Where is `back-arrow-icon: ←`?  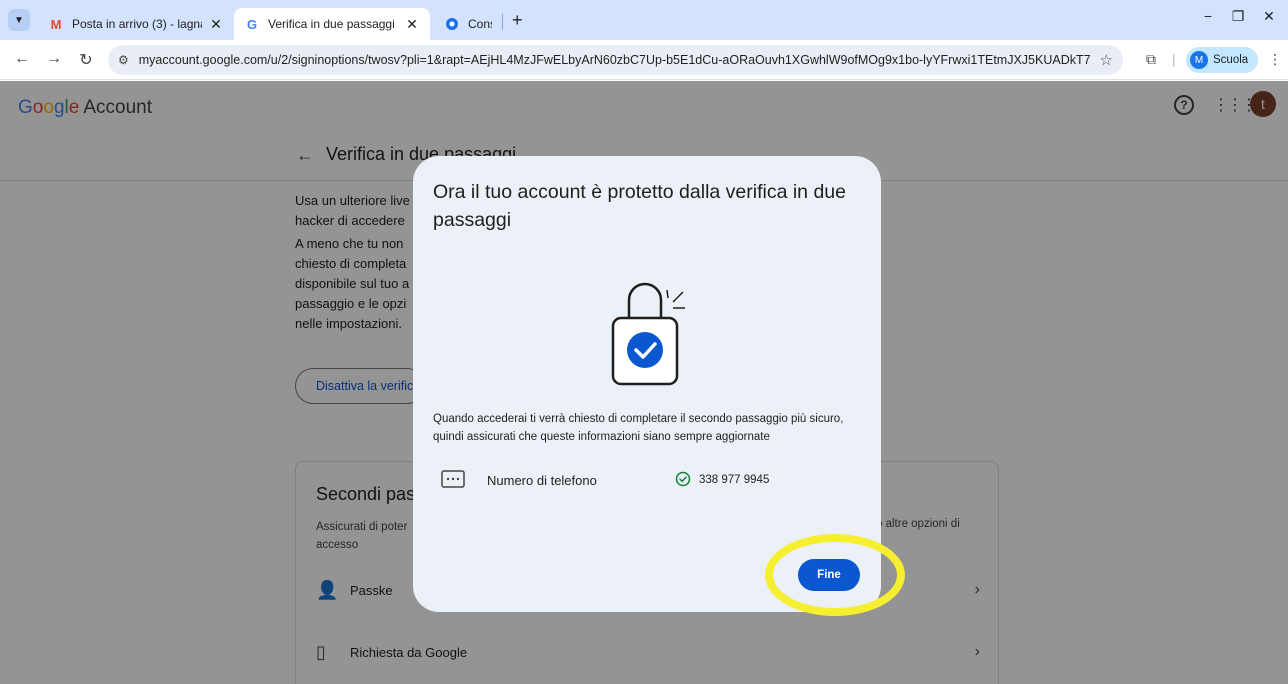 back-arrow-icon: ← is located at coordinates (22, 59).